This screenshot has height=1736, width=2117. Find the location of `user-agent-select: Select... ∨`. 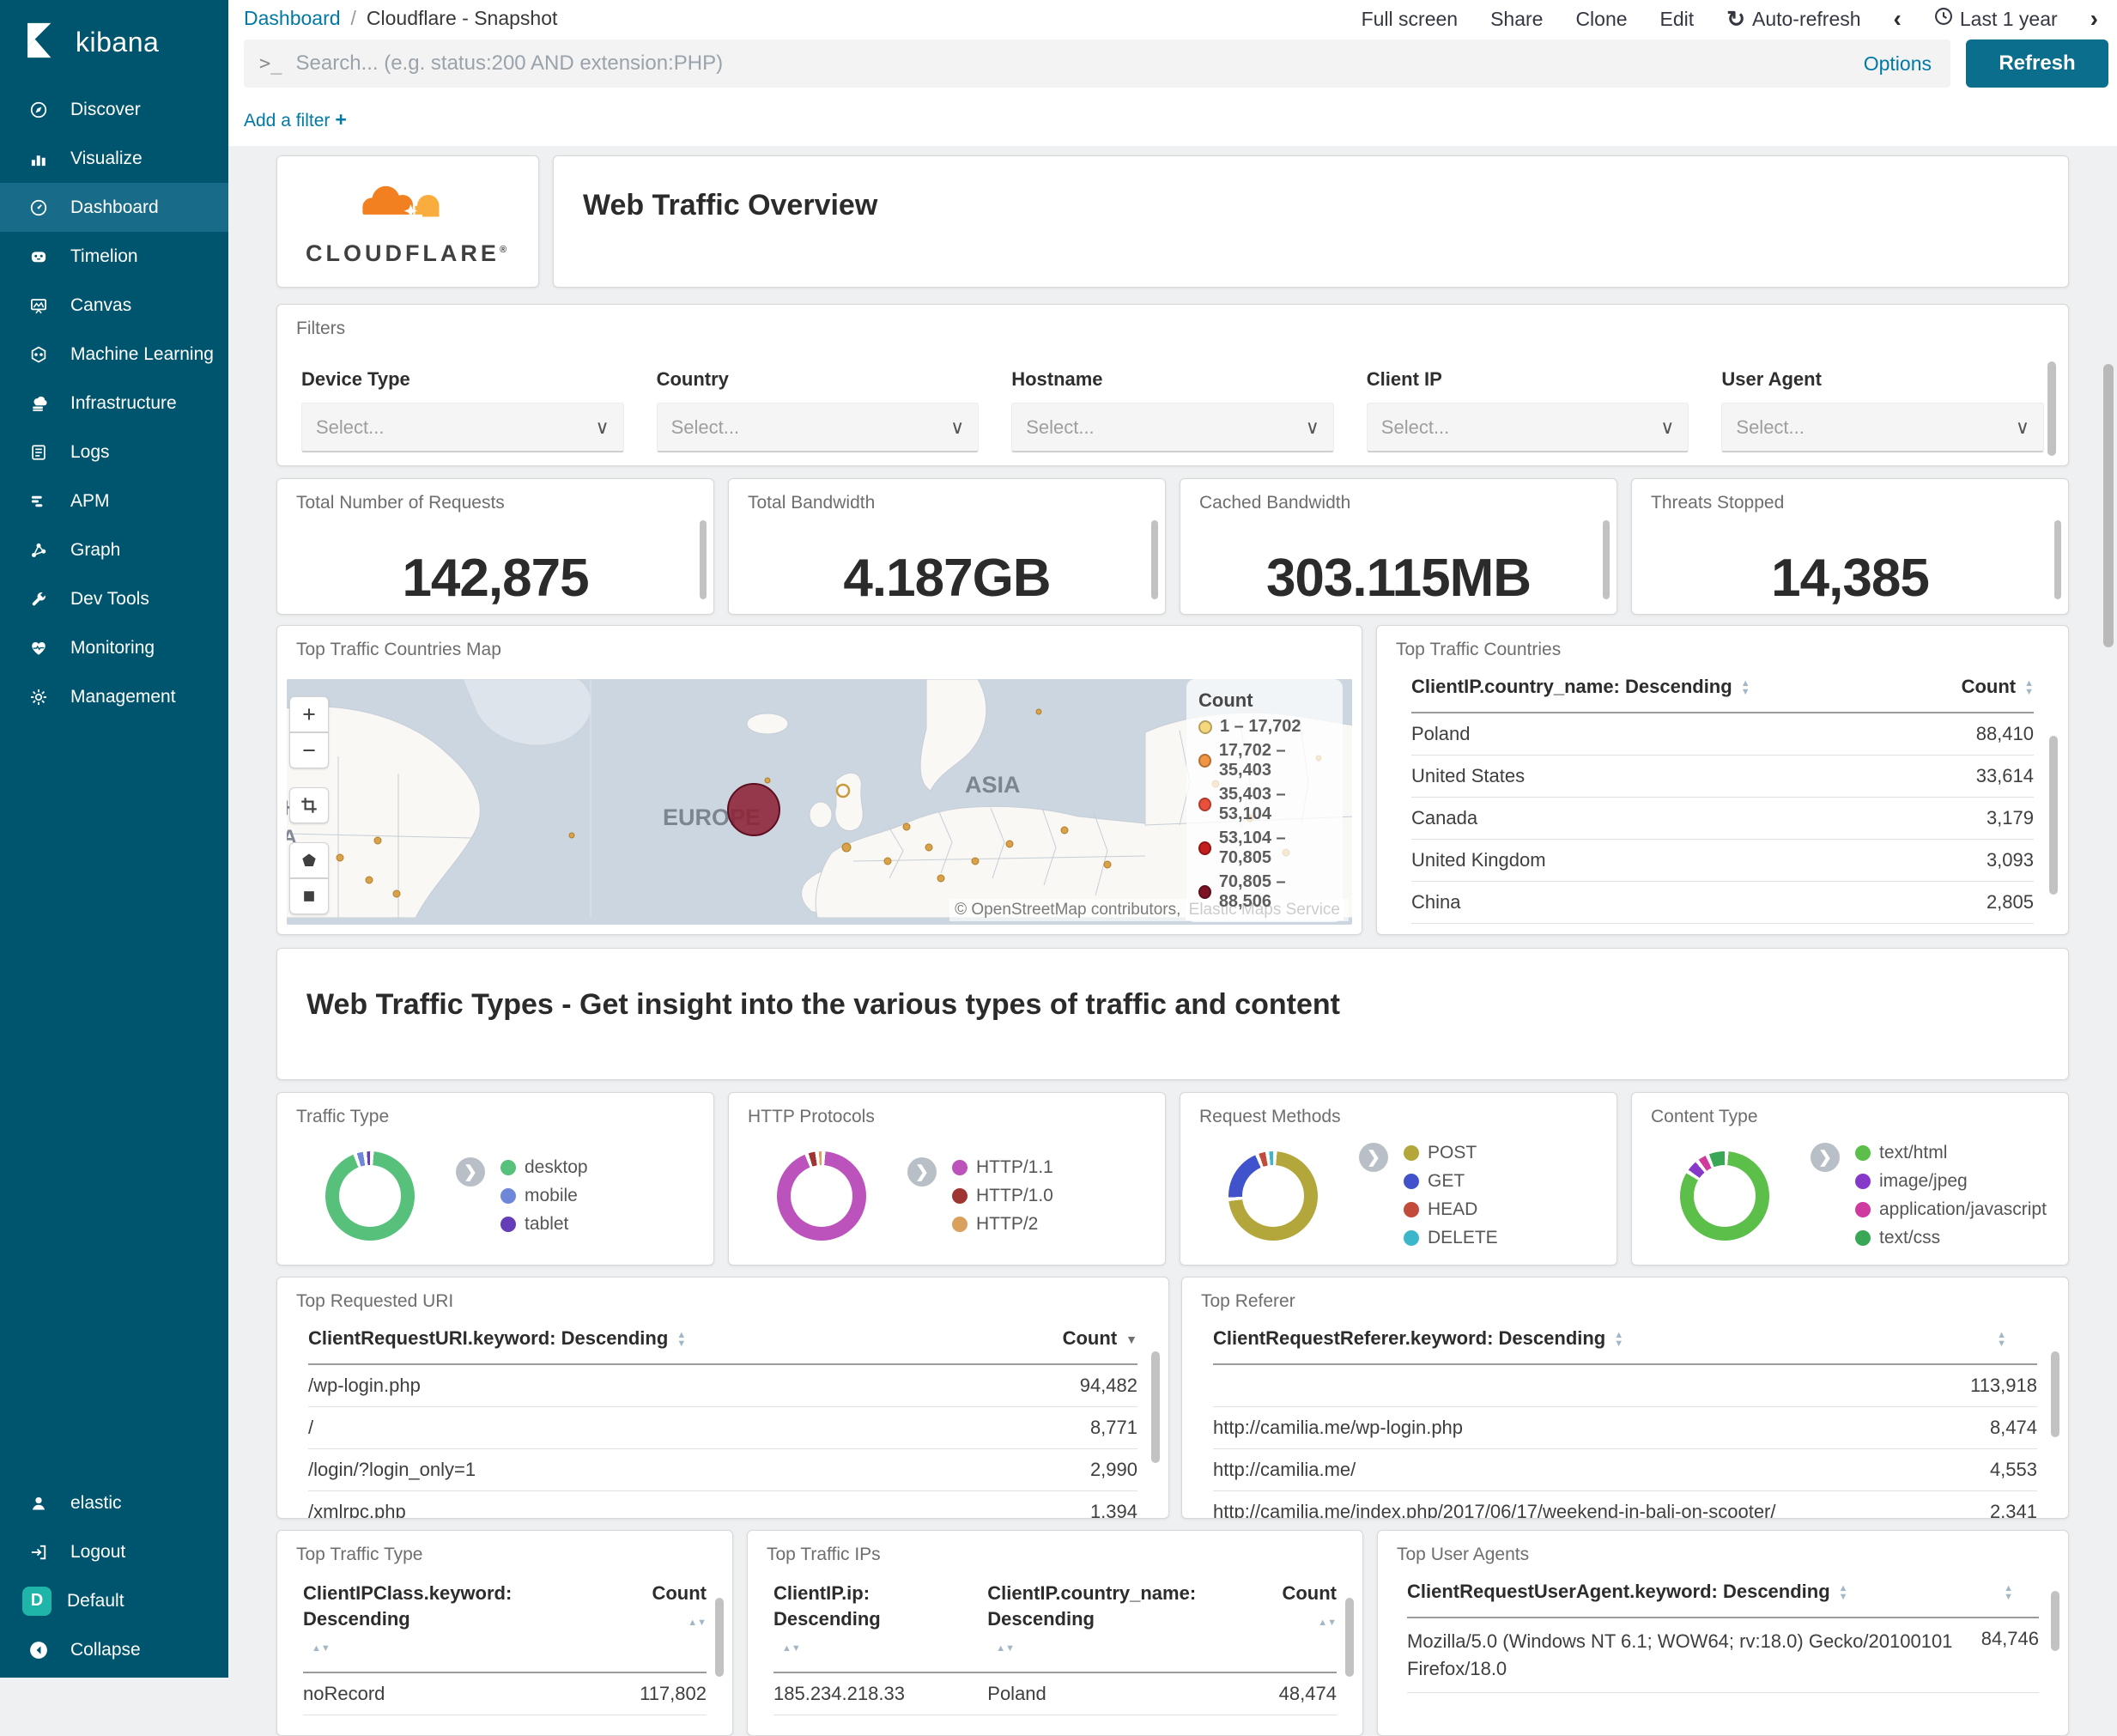

user-agent-select: Select... ∨ is located at coordinates (1882, 427).